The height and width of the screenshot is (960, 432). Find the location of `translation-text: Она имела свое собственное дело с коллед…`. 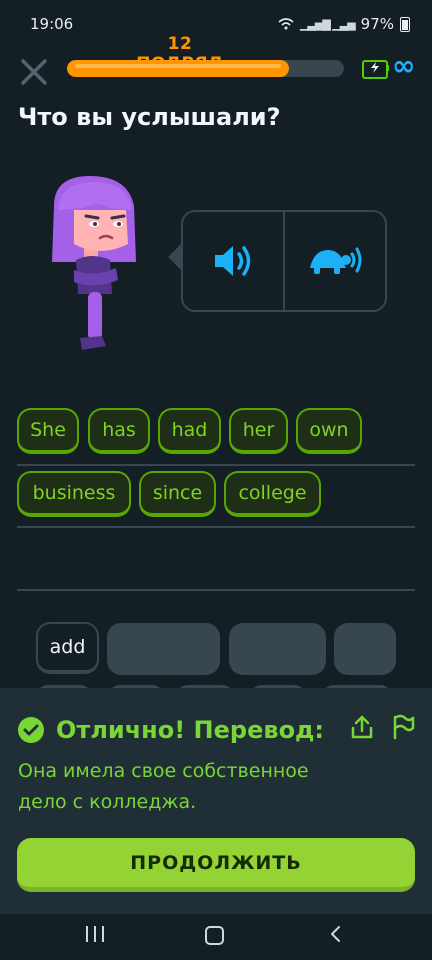

translation-text: Она имела свое собственное дело с коллед… is located at coordinates (163, 786).